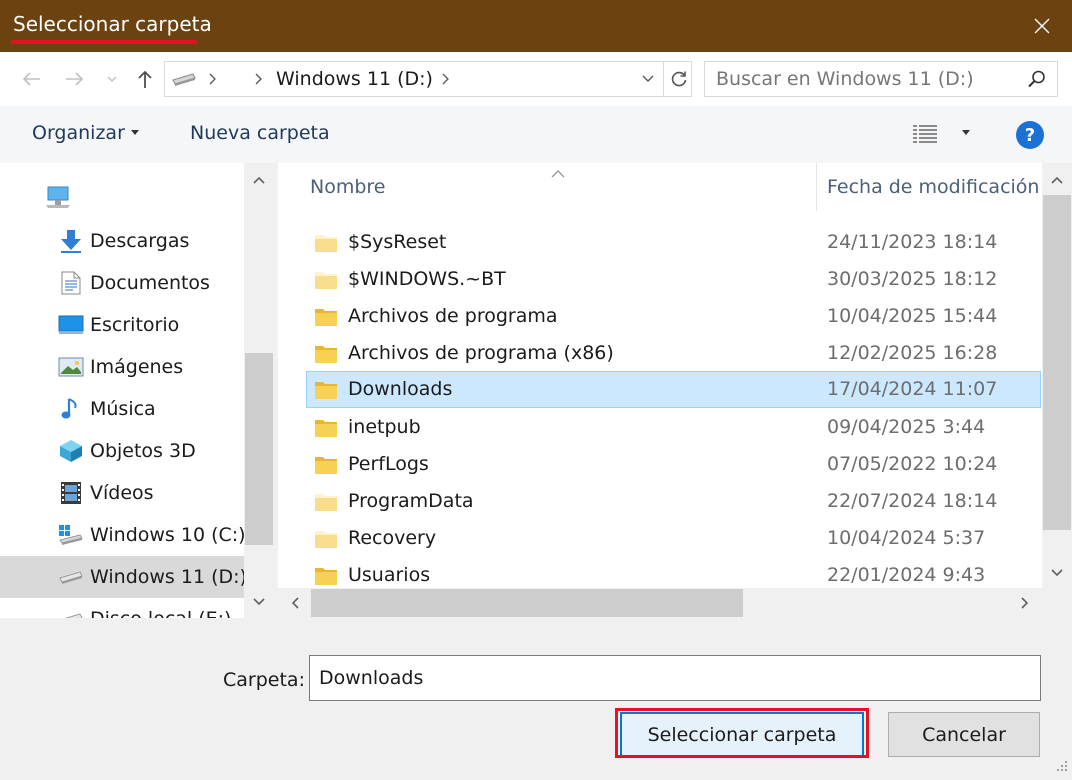 The height and width of the screenshot is (780, 1072). What do you see at coordinates (348, 187) in the screenshot?
I see `column-header-name: Nombre` at bounding box center [348, 187].